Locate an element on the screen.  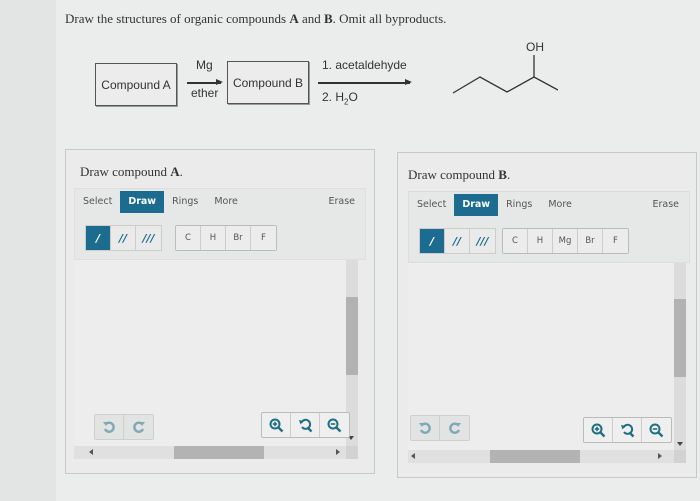
history-group-a is located at coordinates (124, 427).